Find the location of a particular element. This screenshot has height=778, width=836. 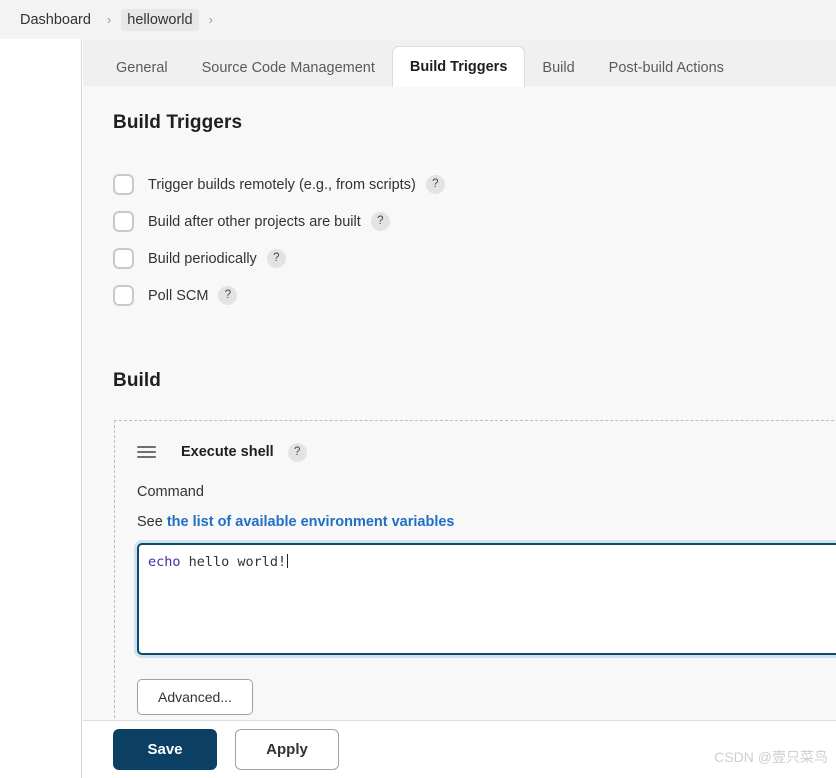

help-icon-trigger-remote: ? is located at coordinates (435, 184).